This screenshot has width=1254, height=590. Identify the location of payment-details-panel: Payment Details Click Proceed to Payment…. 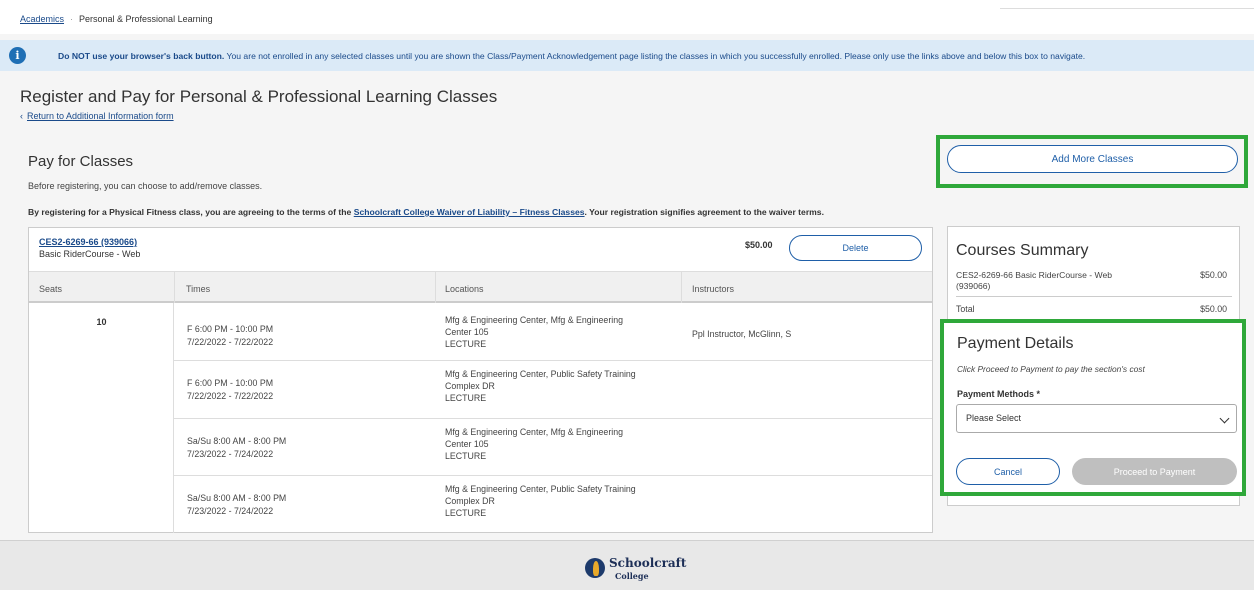
(1093, 407).